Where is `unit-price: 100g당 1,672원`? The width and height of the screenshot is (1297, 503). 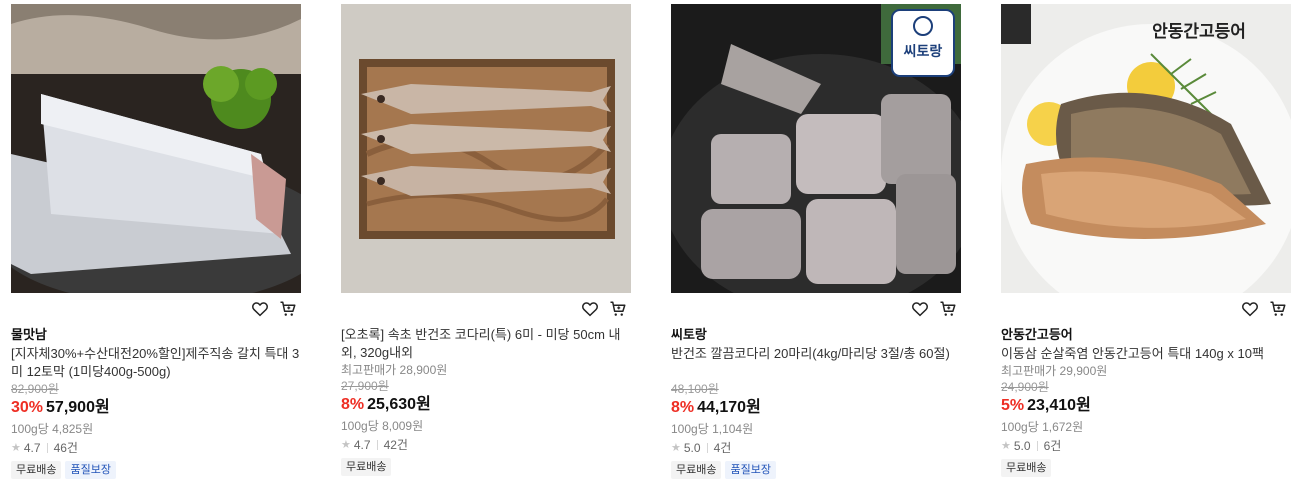 unit-price: 100g당 1,672원 is located at coordinates (1042, 427).